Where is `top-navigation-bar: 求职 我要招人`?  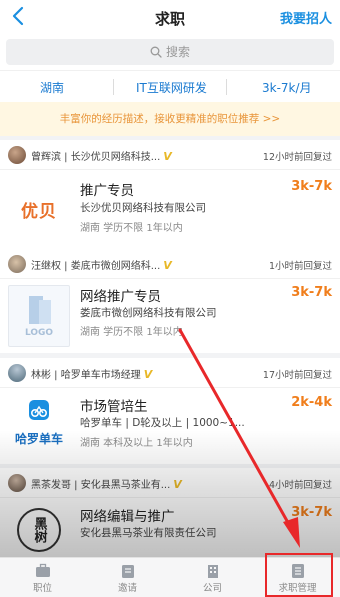 top-navigation-bar: 求职 我要招人 is located at coordinates (170, 17).